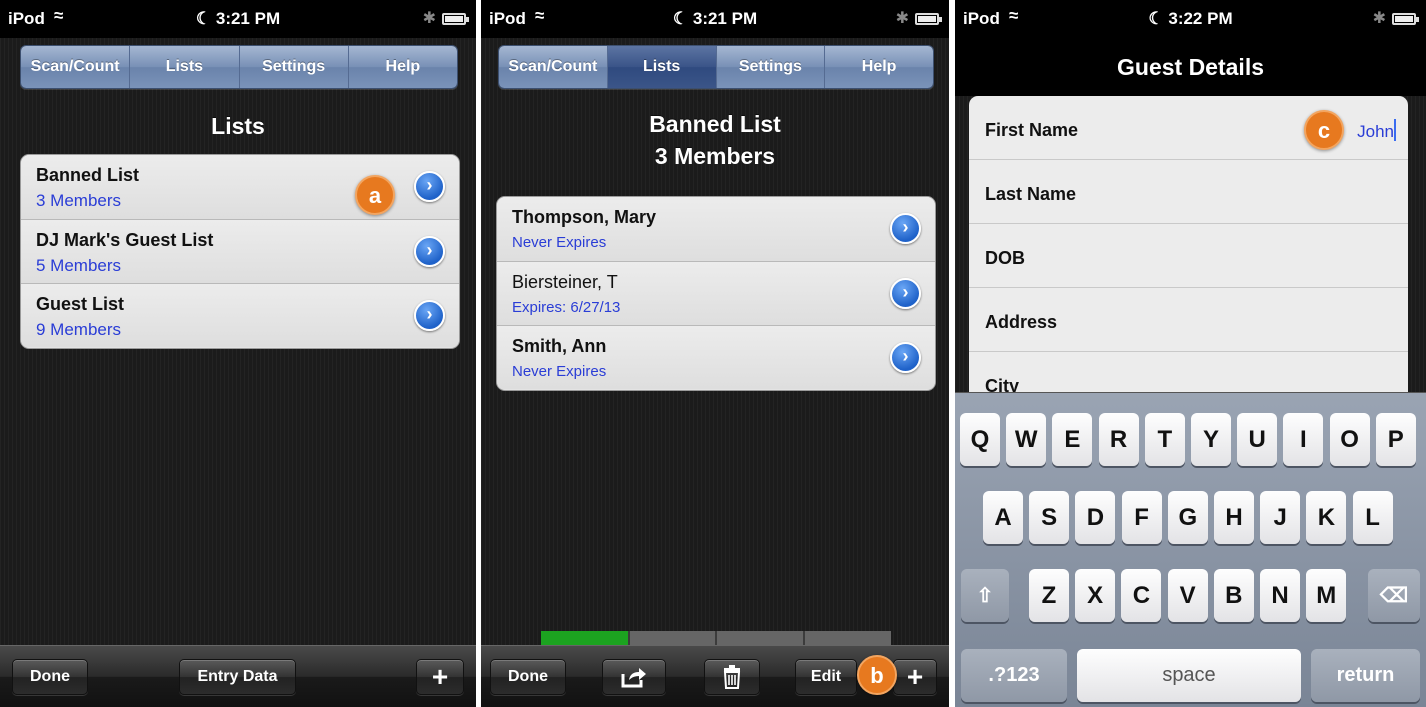  Describe the element at coordinates (732, 677) in the screenshot. I see `trash-icon` at that location.